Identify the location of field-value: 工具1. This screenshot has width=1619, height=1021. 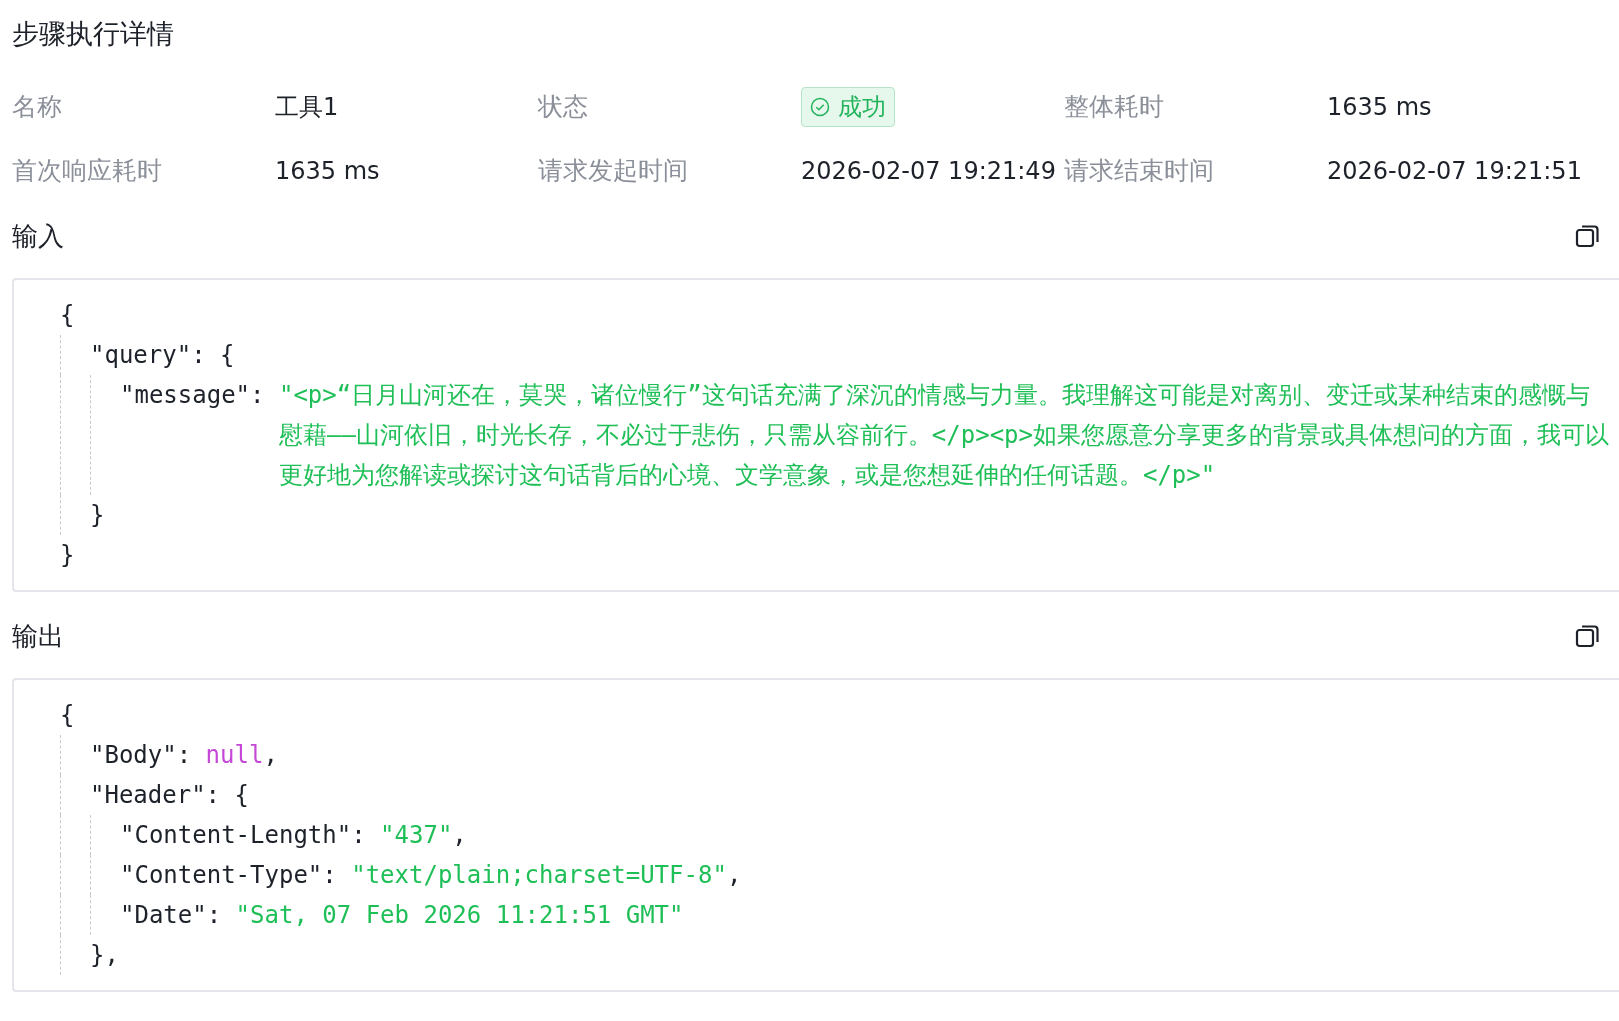
(307, 107).